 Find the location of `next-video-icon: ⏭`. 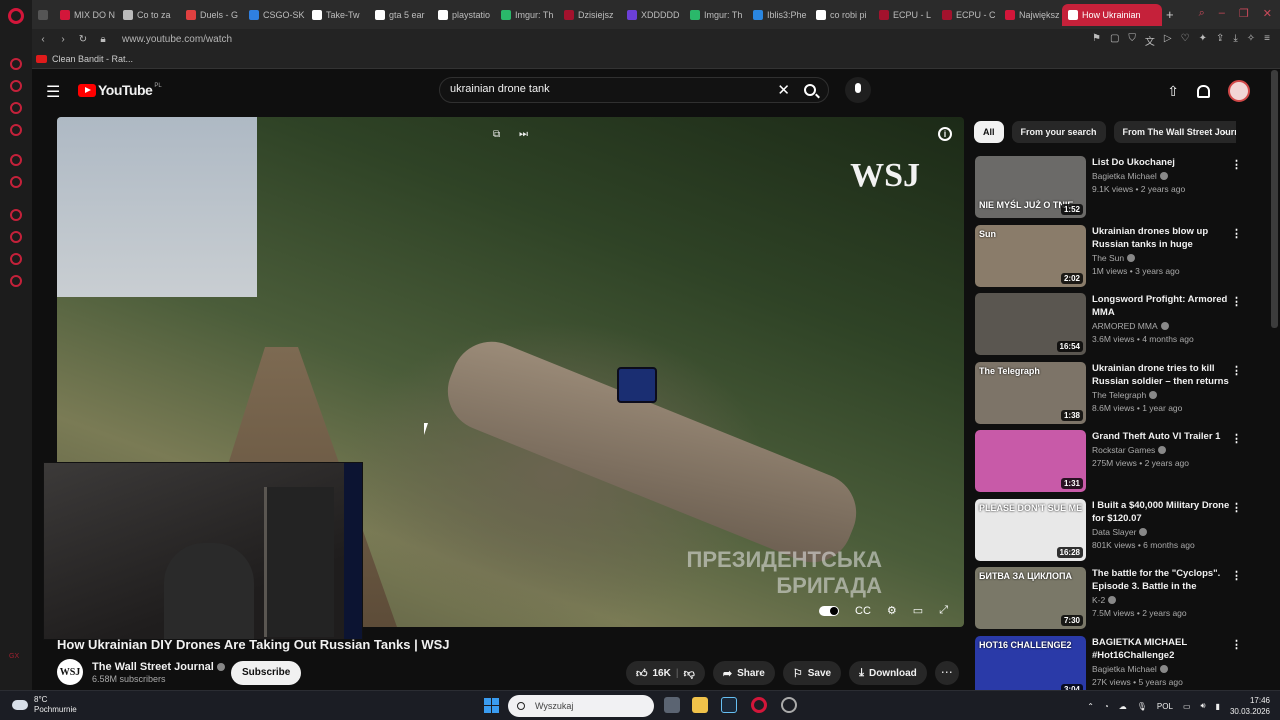

next-video-icon: ⏭ is located at coordinates (523, 134).